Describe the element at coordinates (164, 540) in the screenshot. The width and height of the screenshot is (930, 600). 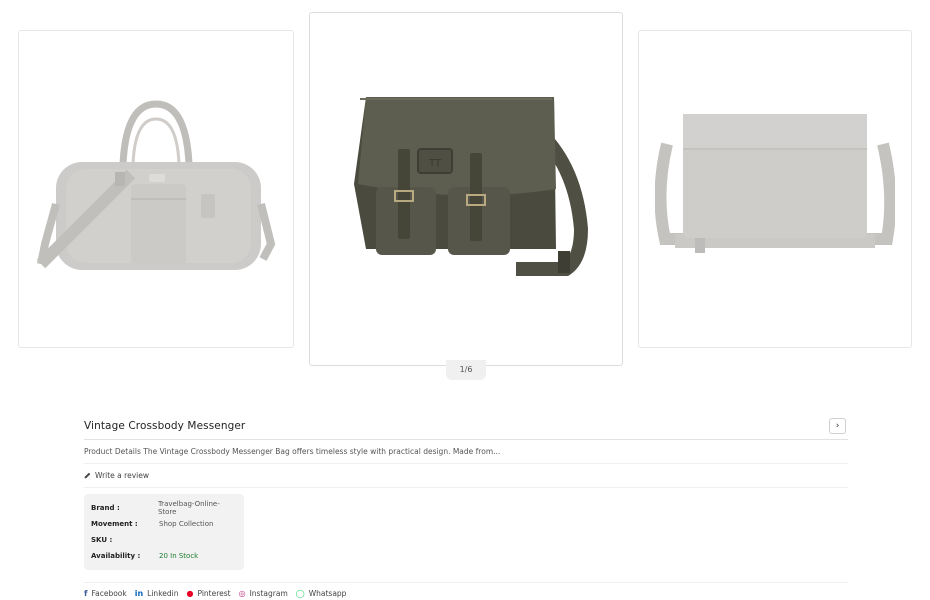
I see `spec-row-sku: SKU :` at that location.